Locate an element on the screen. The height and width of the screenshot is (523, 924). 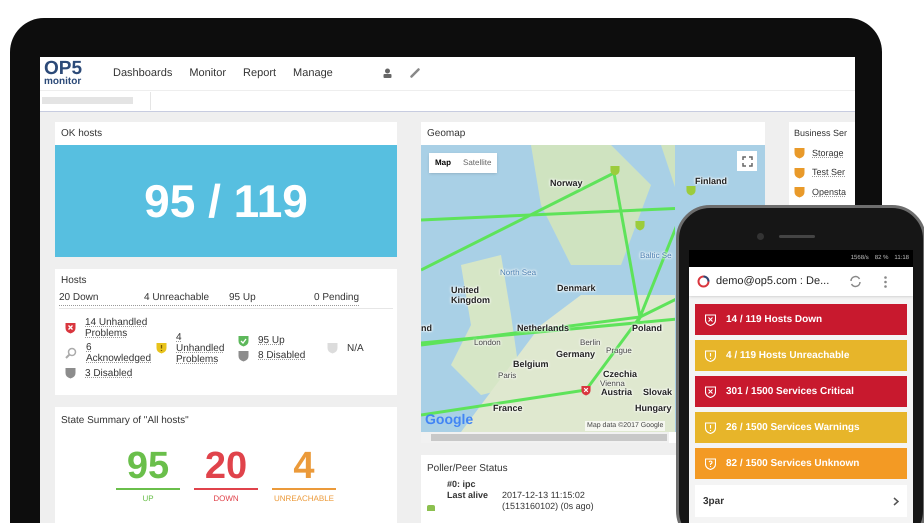
business-service-link: Opensta is located at coordinates (829, 192).